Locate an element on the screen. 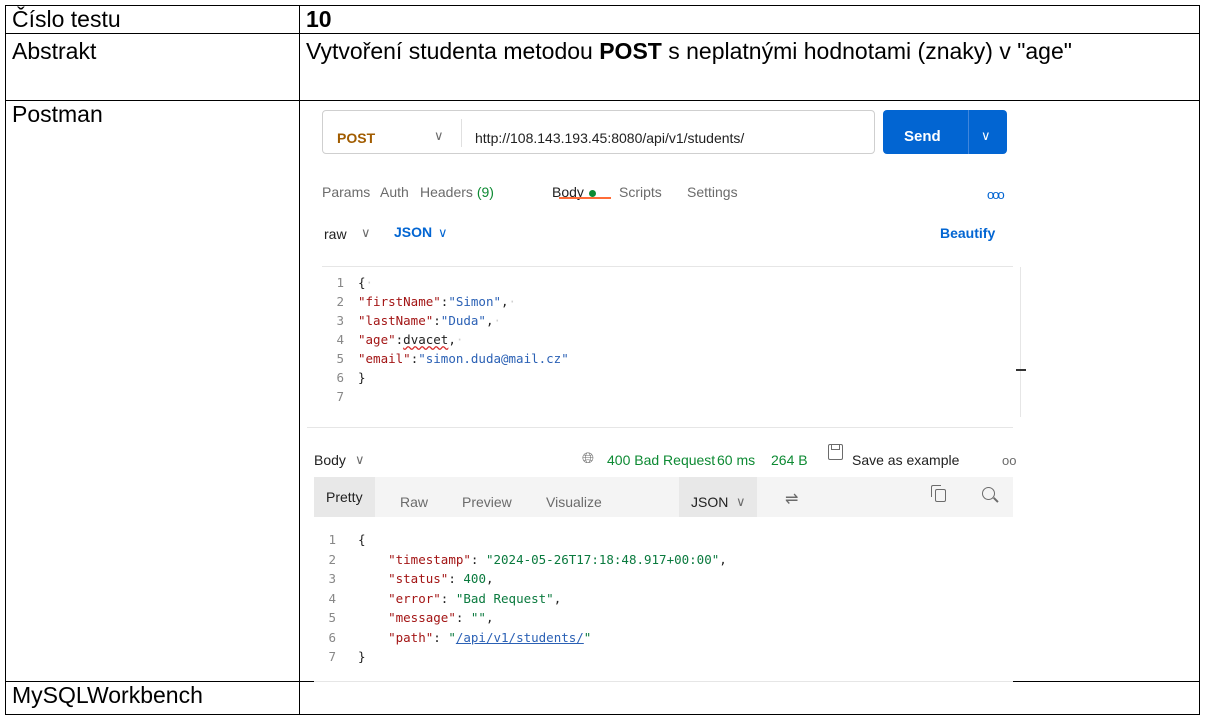 The image size is (1205, 727). active-dot-icon is located at coordinates (592, 193).